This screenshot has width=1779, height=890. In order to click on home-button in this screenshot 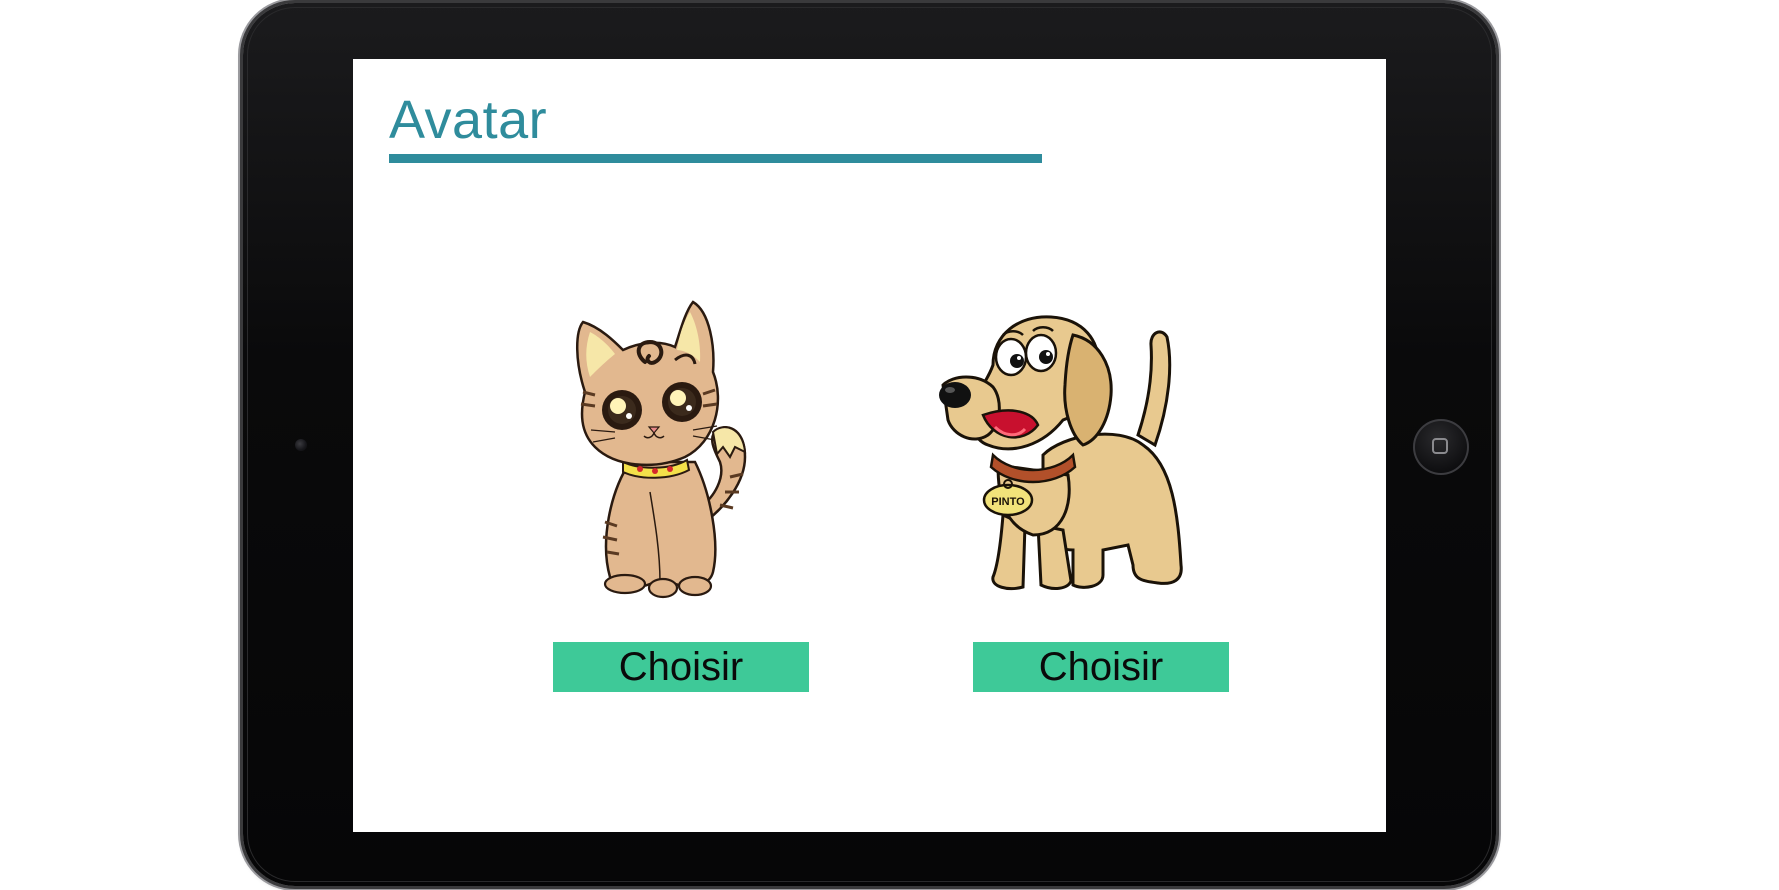, I will do `click(1441, 447)`.